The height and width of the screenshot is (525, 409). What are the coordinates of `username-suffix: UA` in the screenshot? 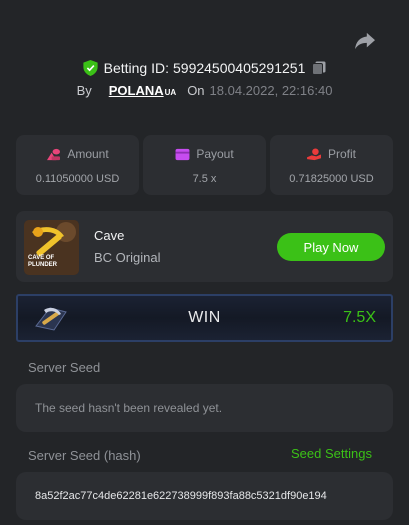 It's located at (170, 92).